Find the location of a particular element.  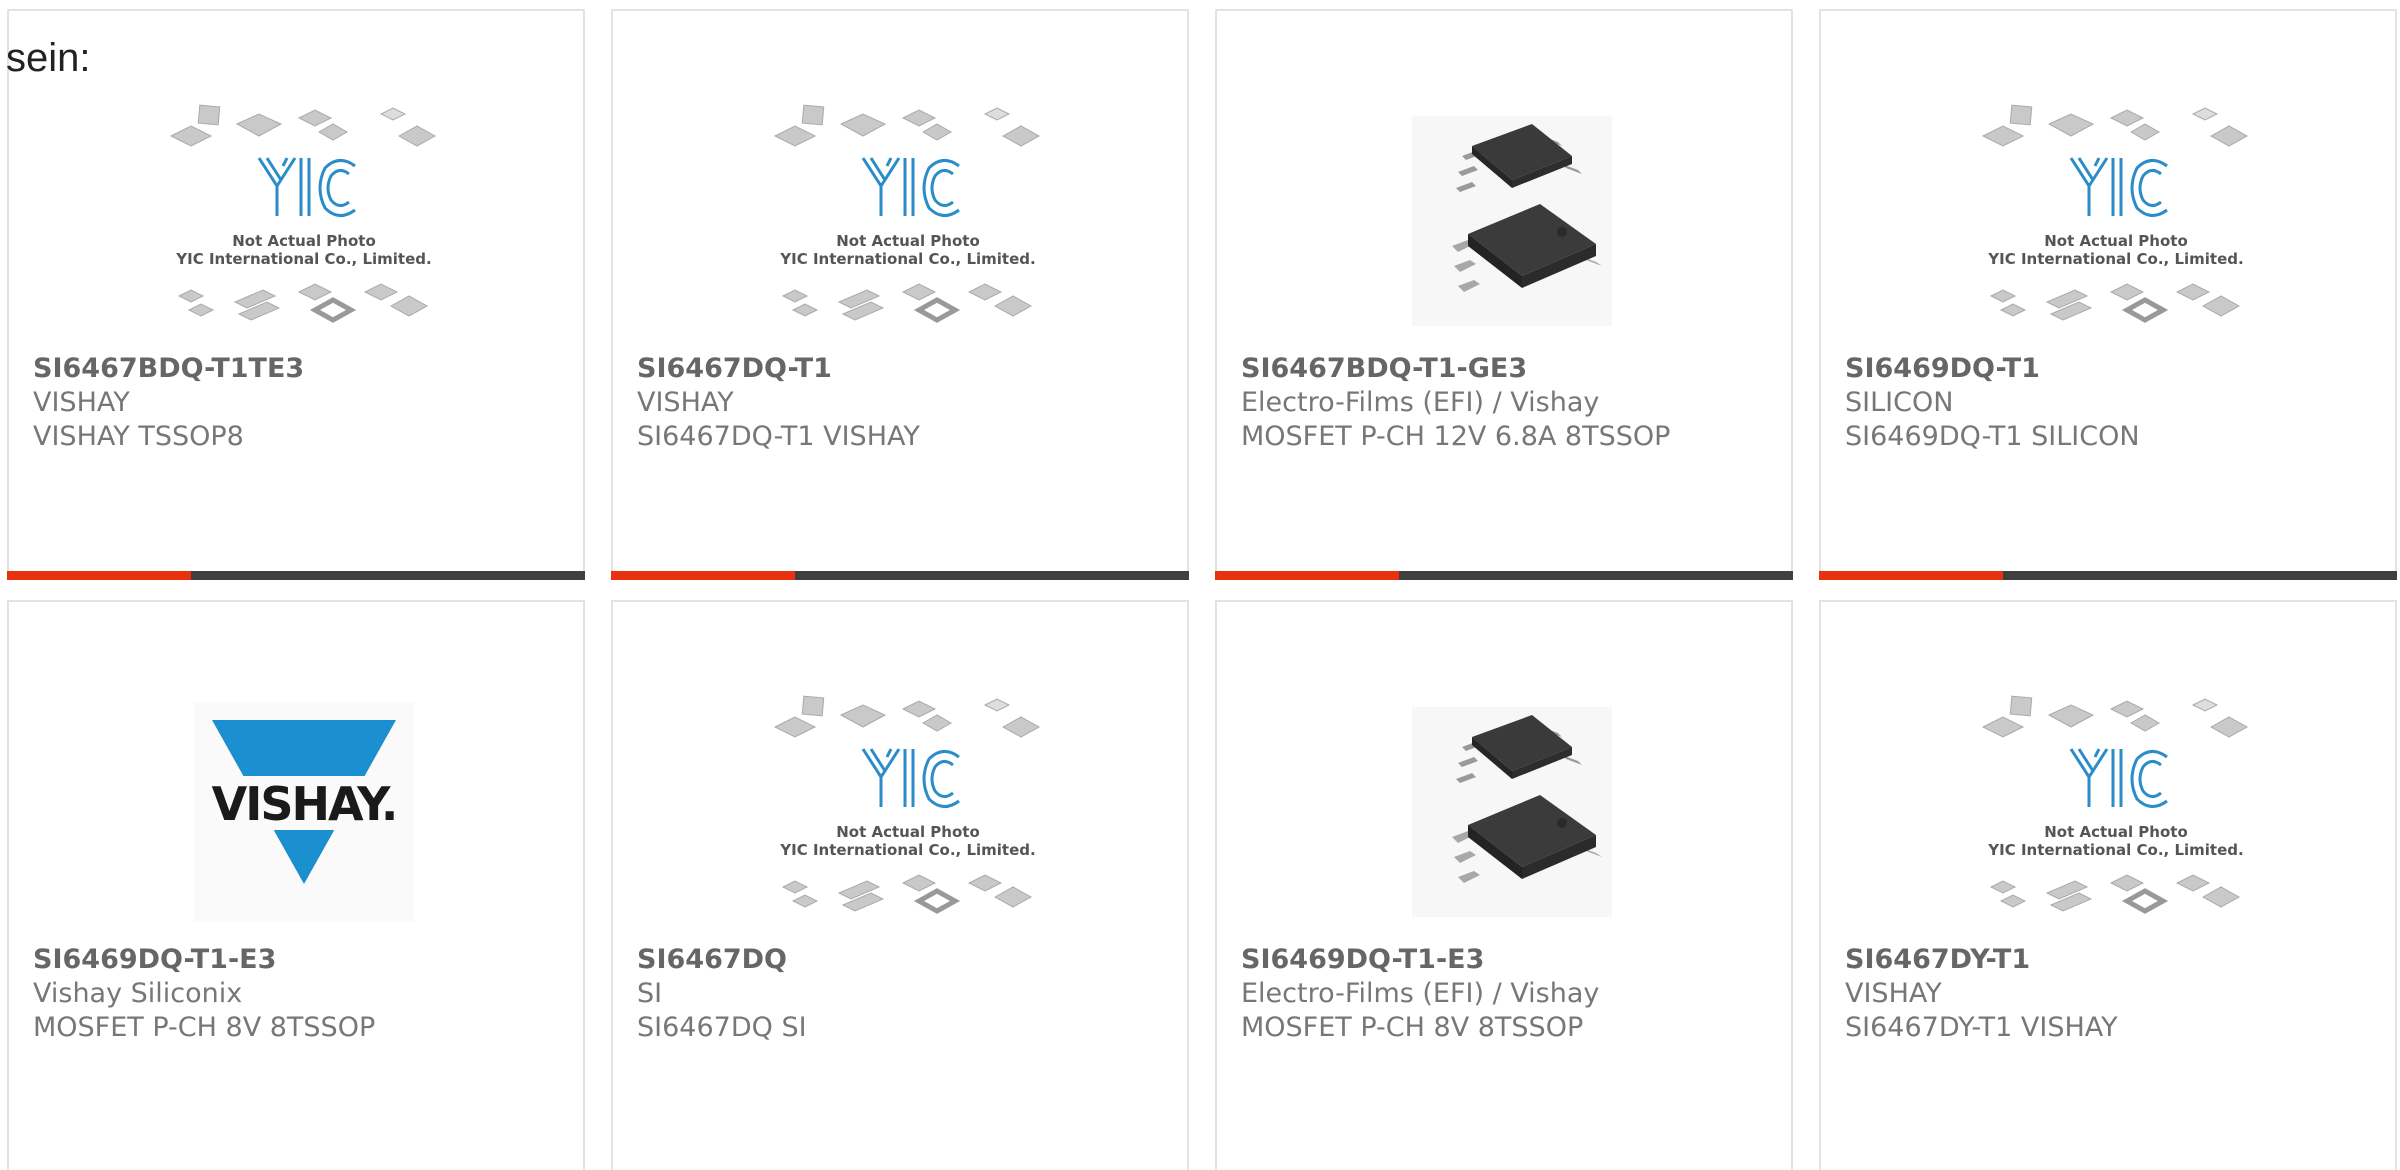

part-number-link: SI6467DY-T1 is located at coordinates (2112, 960).